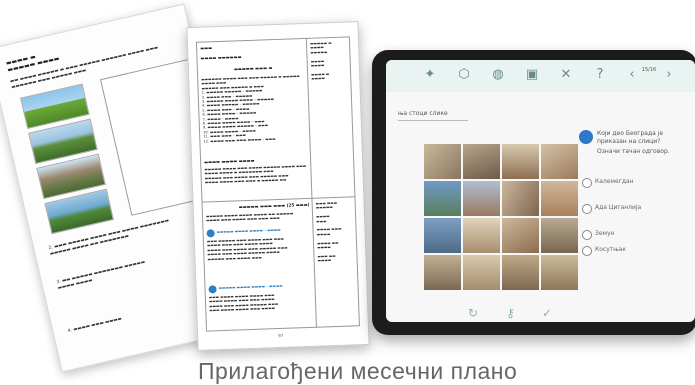  What do you see at coordinates (358, 371) in the screenshot?
I see `caption-title: Прилагођени месечни плано` at bounding box center [358, 371].